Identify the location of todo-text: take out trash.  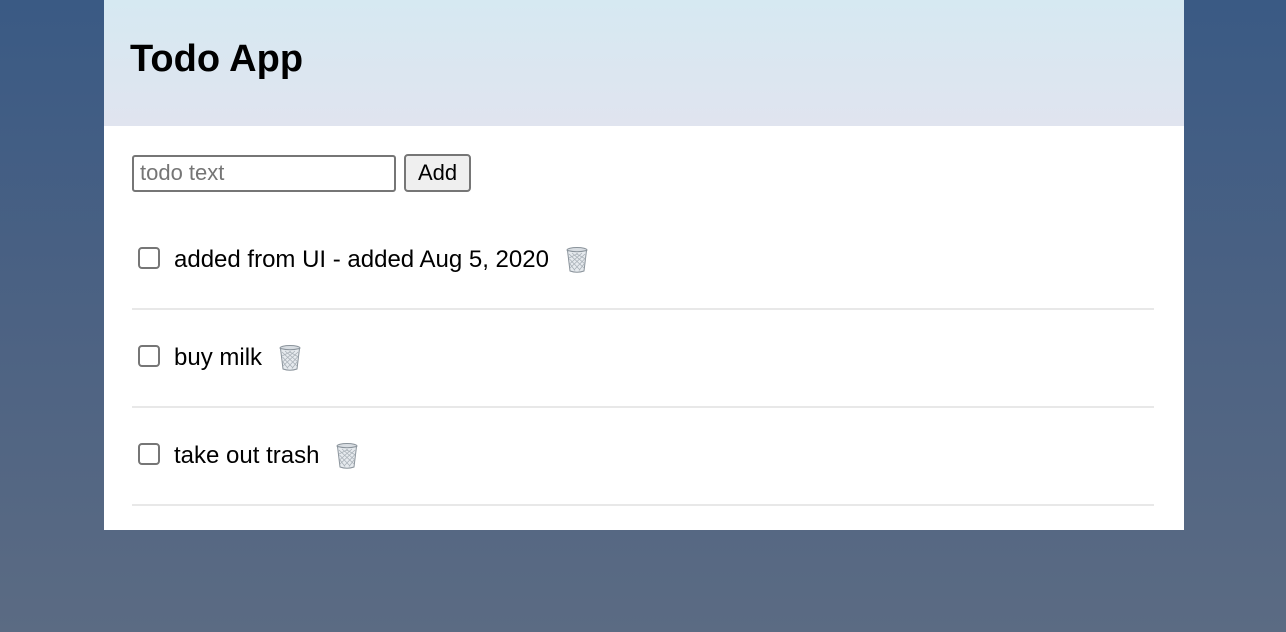
(247, 455).